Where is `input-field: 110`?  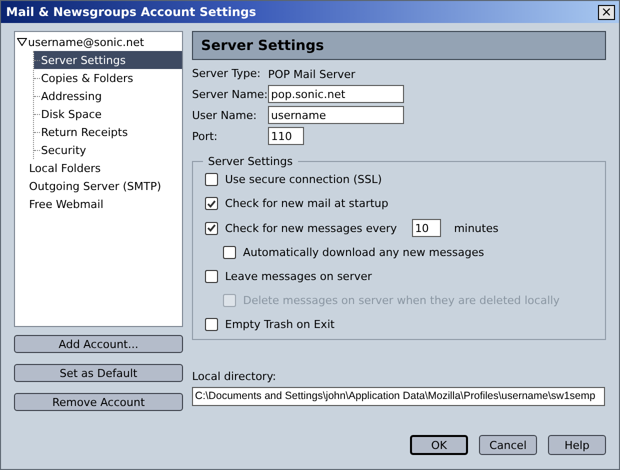 input-field: 110 is located at coordinates (286, 136).